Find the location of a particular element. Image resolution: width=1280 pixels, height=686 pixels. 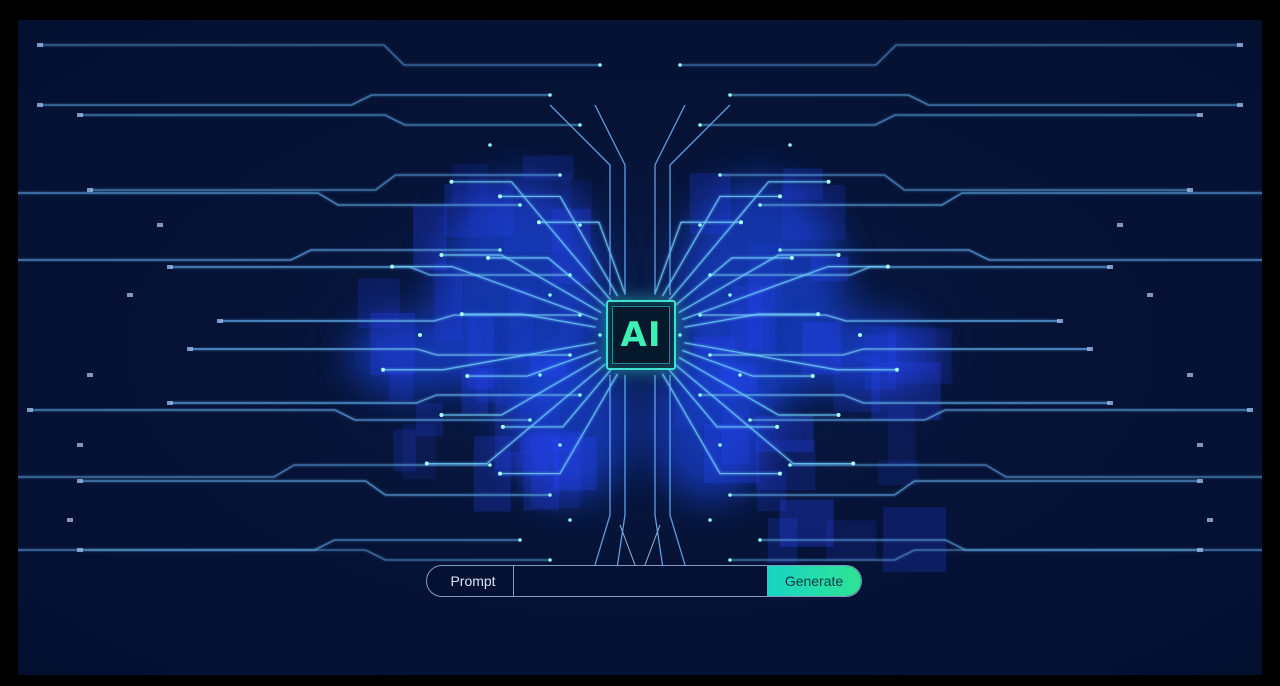

prompt-input is located at coordinates (640, 581).